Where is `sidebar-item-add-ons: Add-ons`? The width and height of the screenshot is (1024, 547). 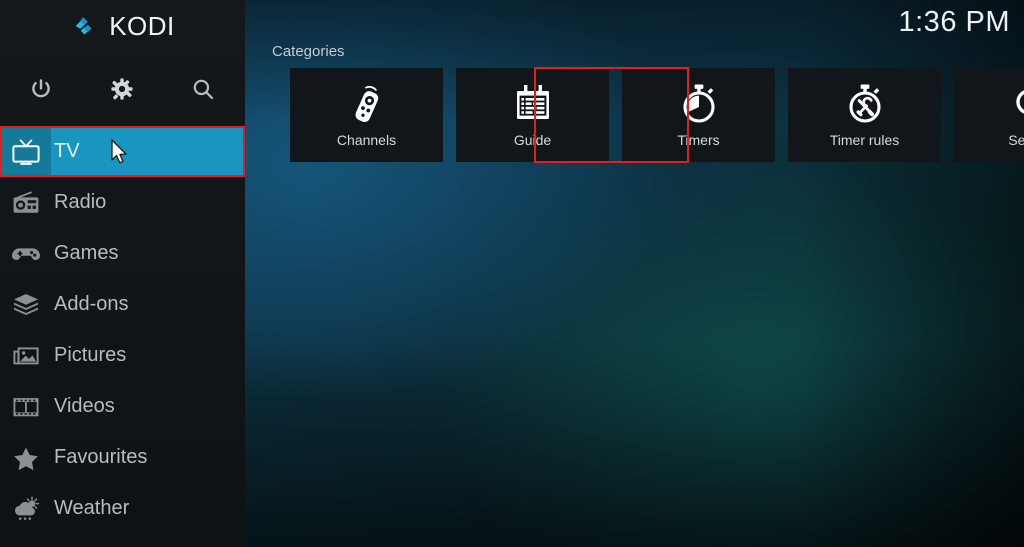
sidebar-item-add-ons: Add-ons is located at coordinates (122, 304).